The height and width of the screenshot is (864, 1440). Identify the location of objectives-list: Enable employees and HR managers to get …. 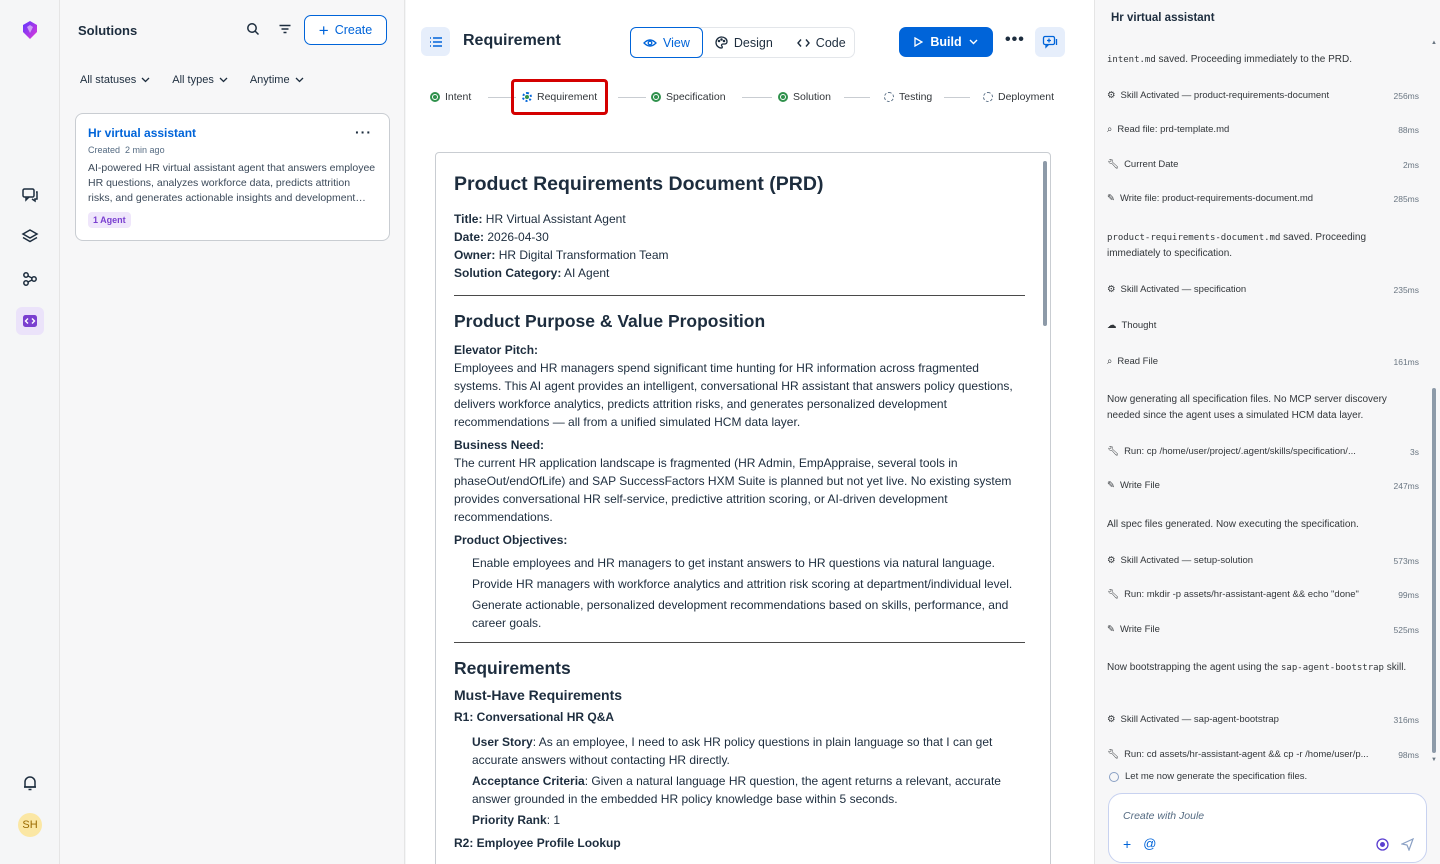
(752, 593).